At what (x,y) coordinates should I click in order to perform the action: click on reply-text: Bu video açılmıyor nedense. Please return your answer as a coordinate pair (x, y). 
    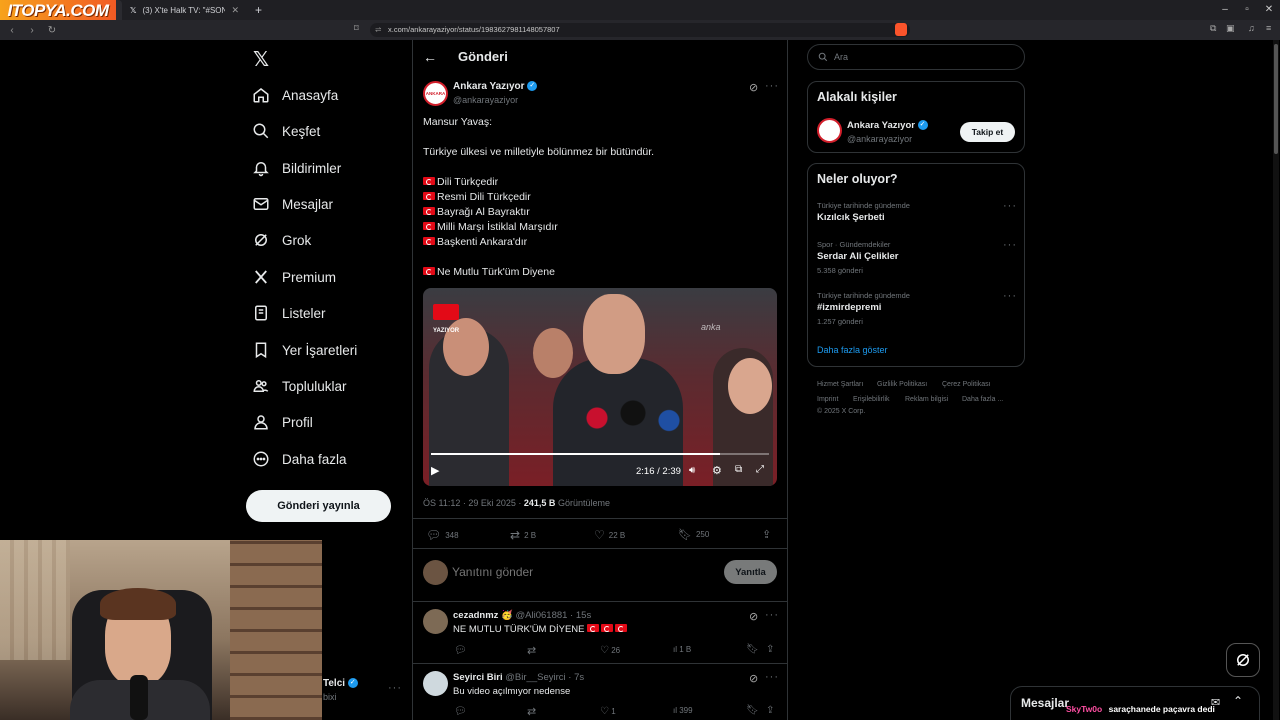
    Looking at the image, I should click on (512, 691).